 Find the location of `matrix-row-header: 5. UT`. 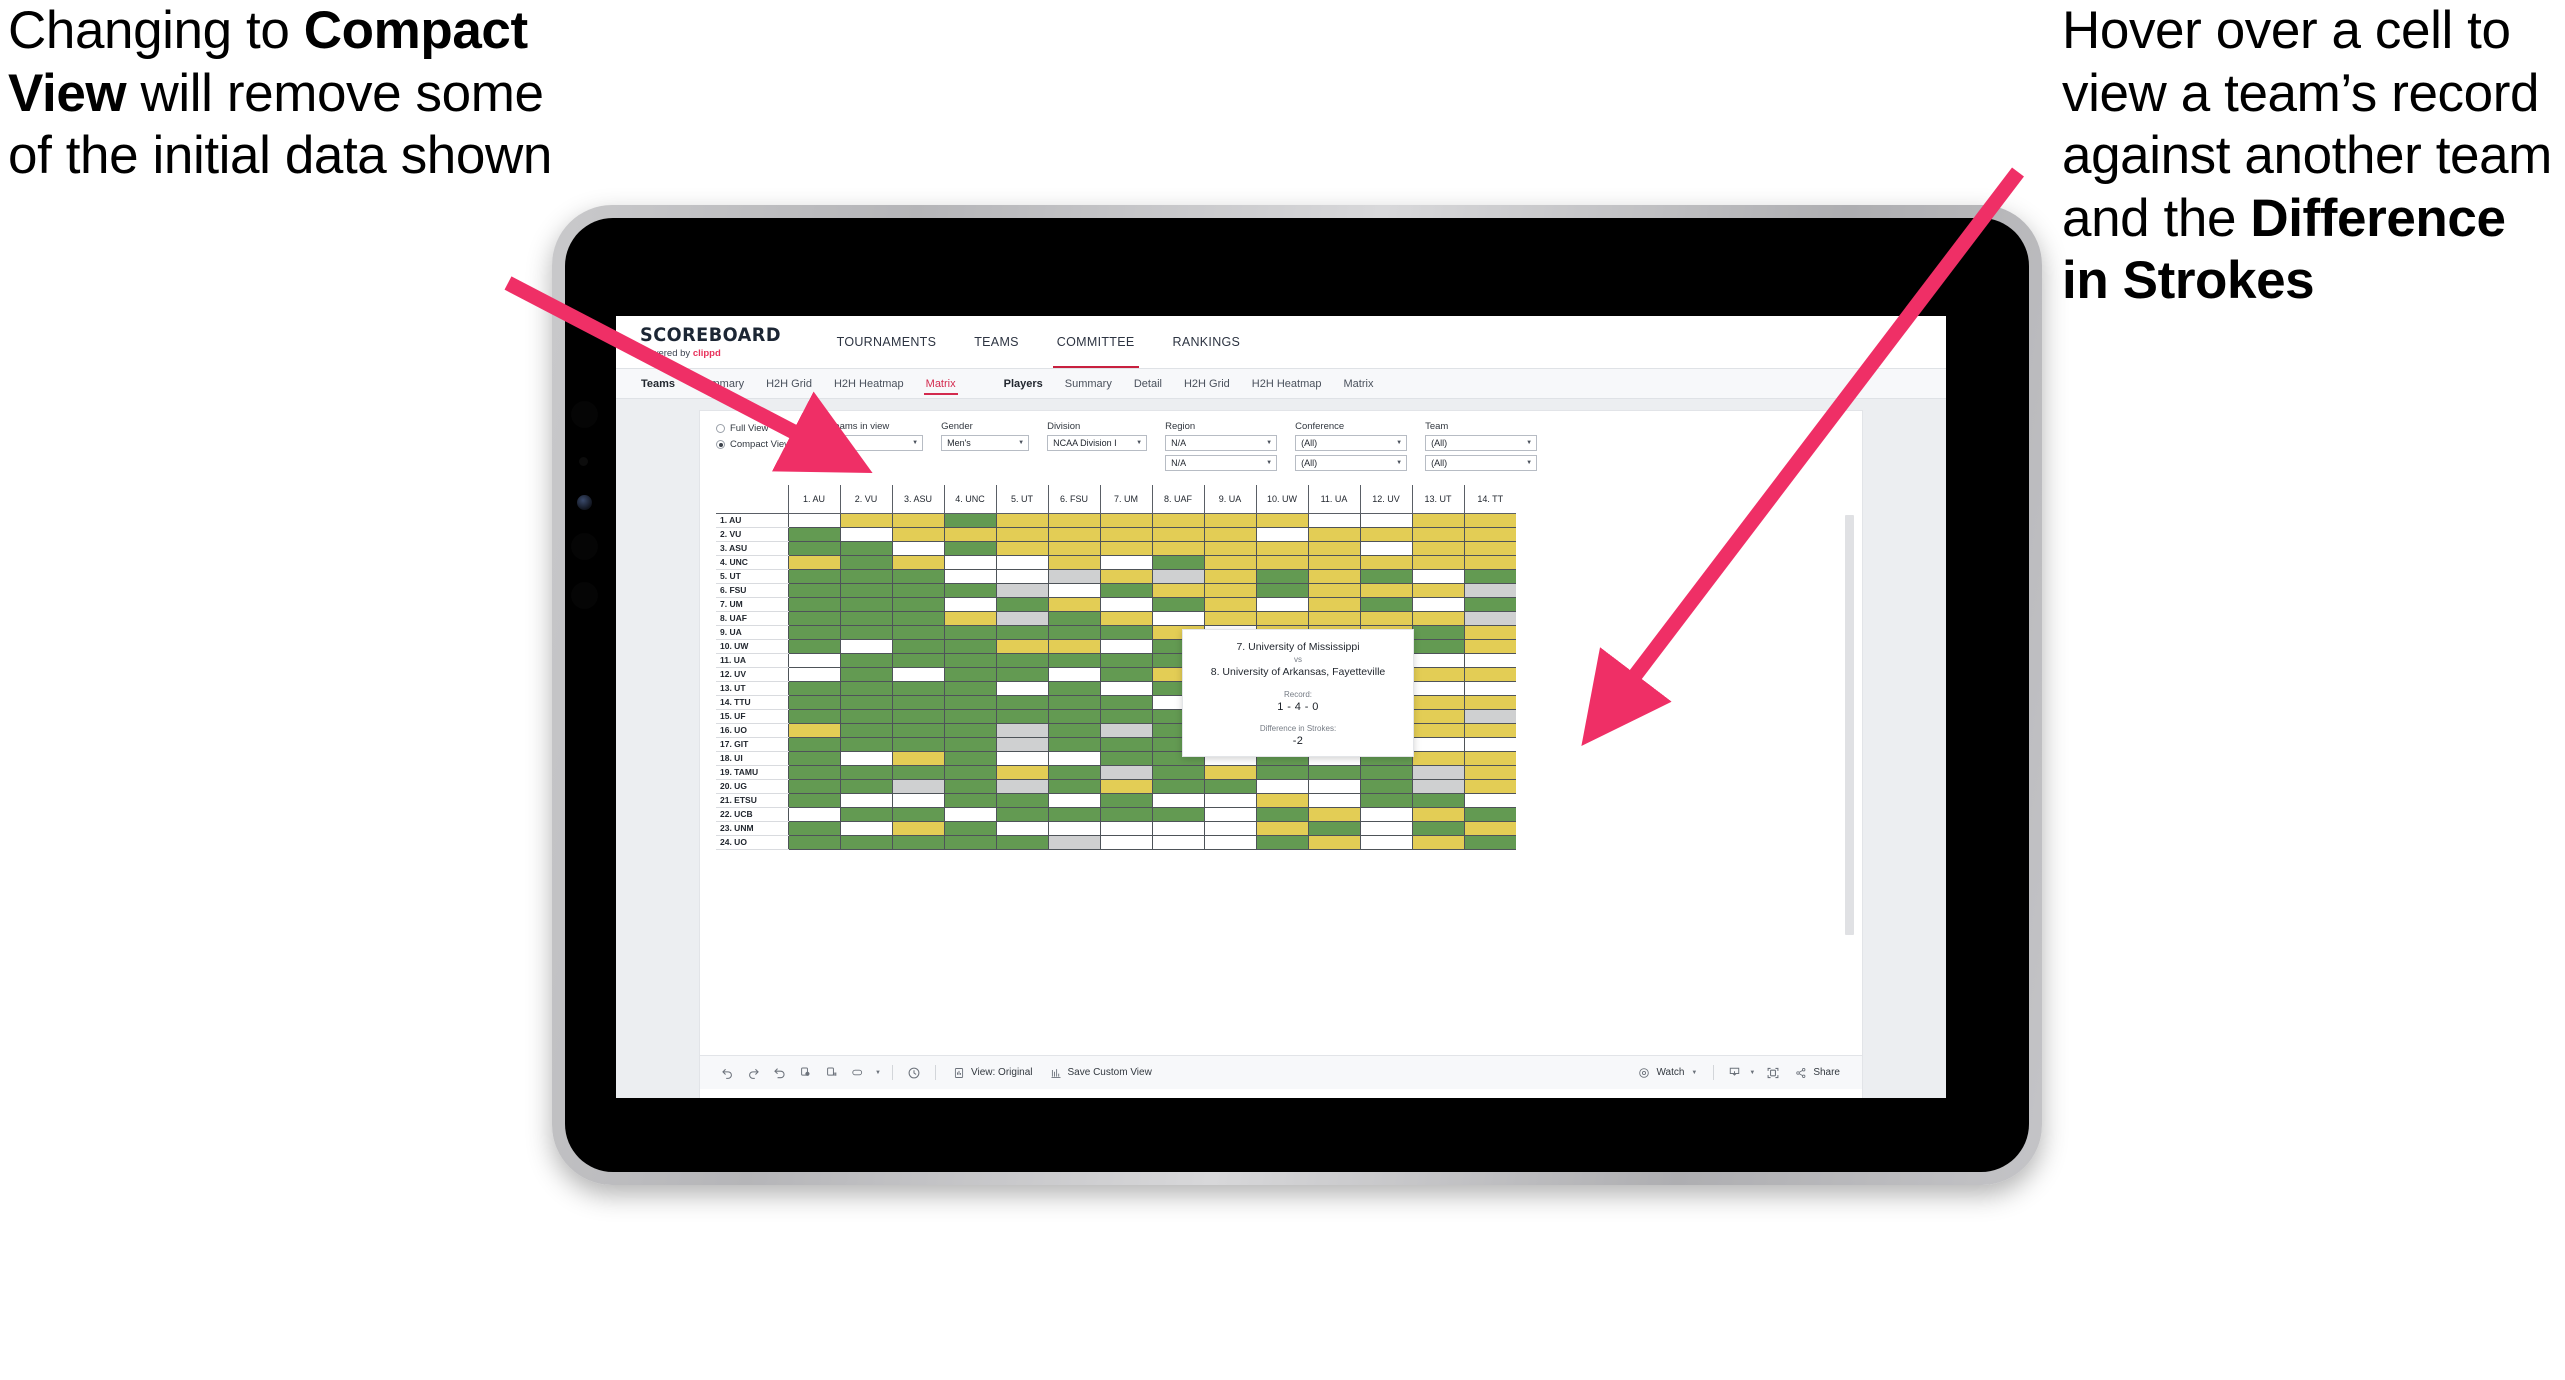

matrix-row-header: 5. UT is located at coordinates (752, 576).